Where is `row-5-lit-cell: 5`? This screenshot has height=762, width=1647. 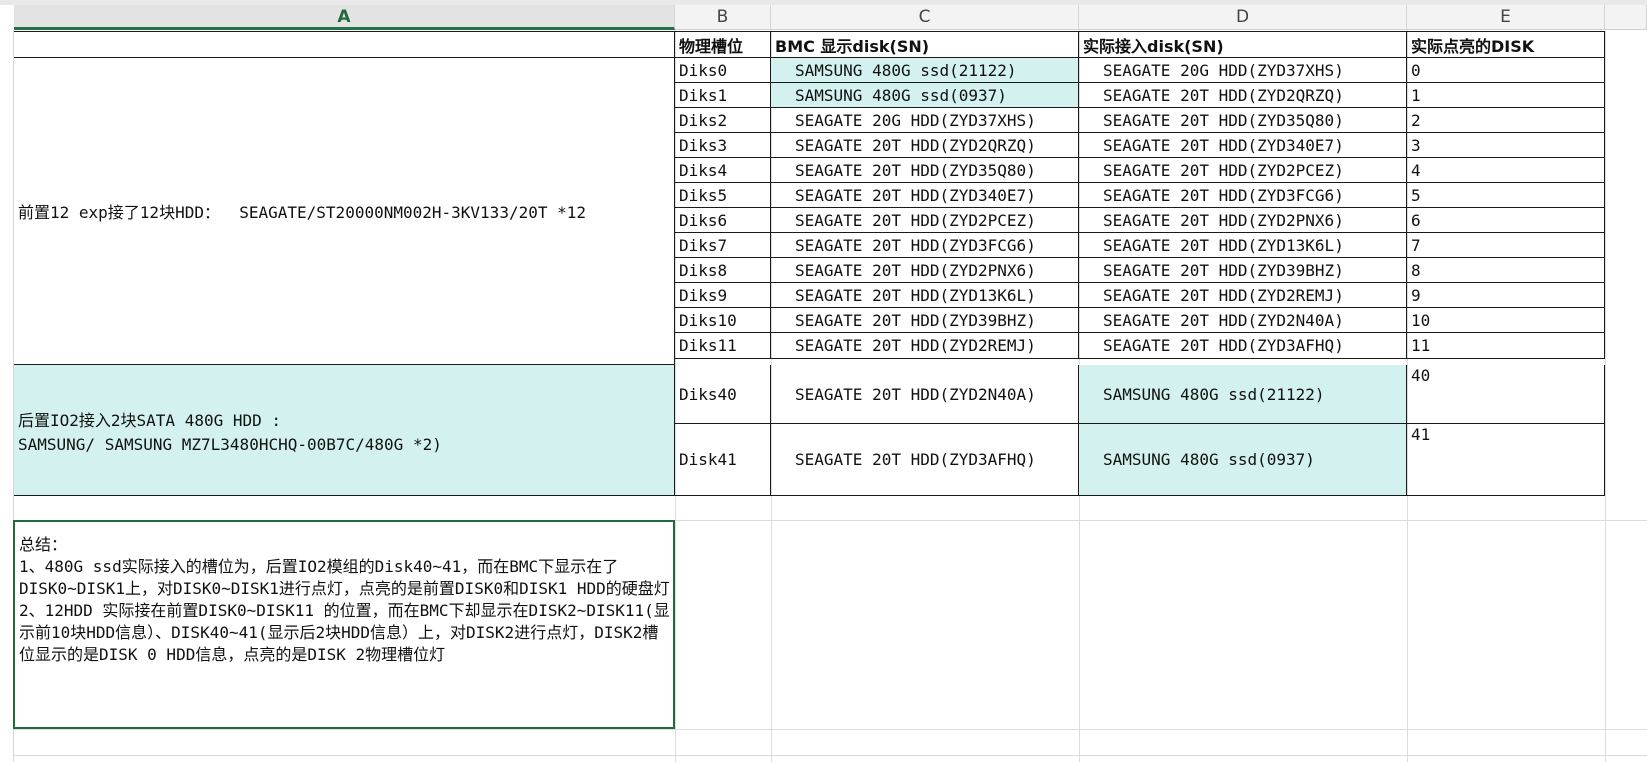
row-5-lit-cell: 5 is located at coordinates (1506, 195).